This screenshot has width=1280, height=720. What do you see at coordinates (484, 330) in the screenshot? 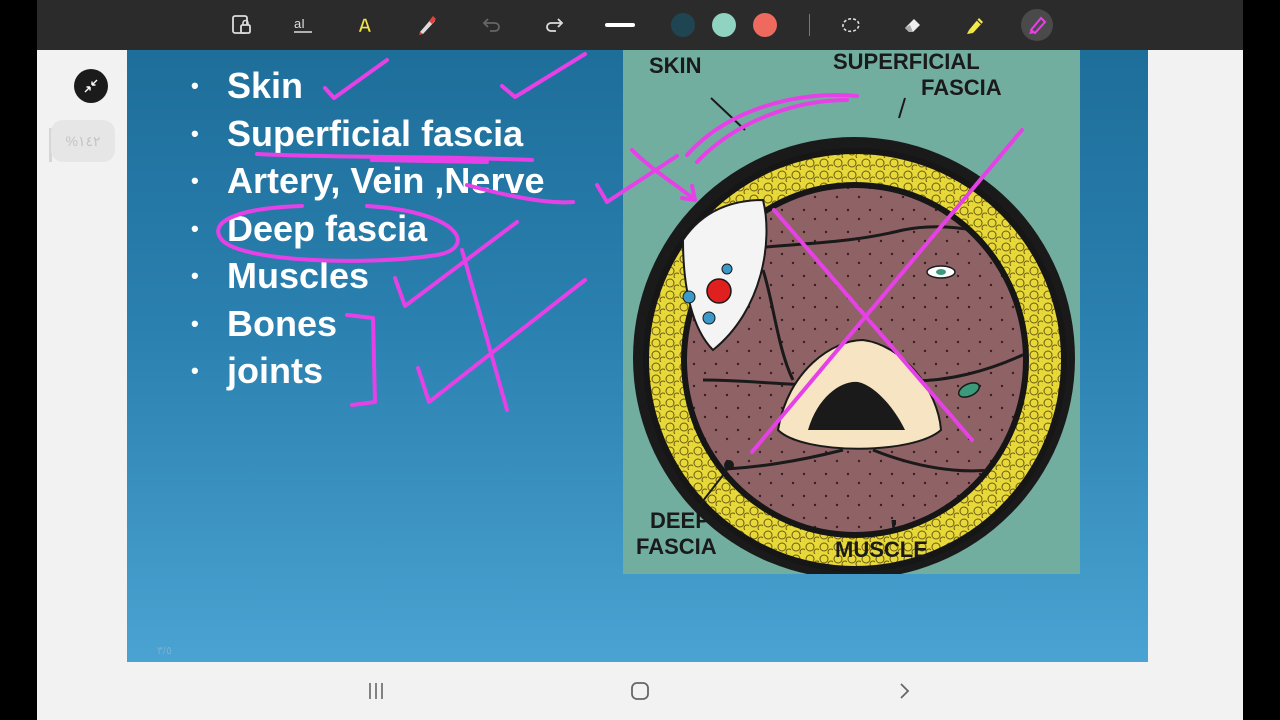
I see `annotation-cross-muscles` at bounding box center [484, 330].